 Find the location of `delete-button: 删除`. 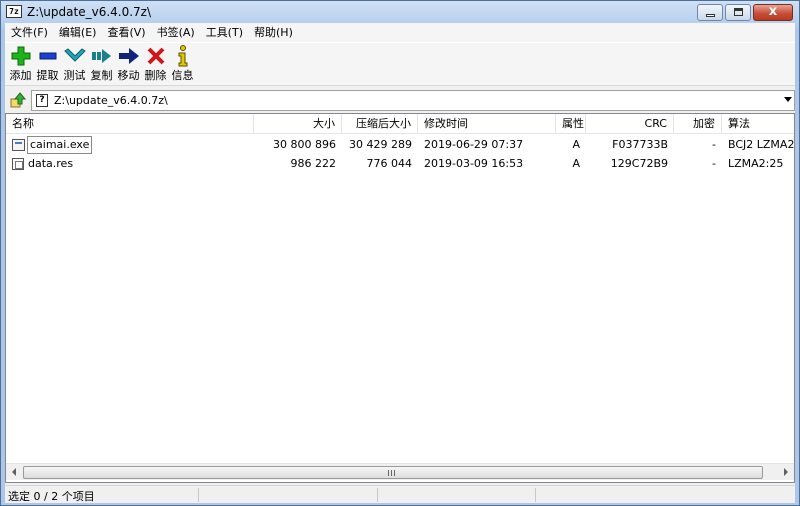

delete-button: 删除 is located at coordinates (155, 64).